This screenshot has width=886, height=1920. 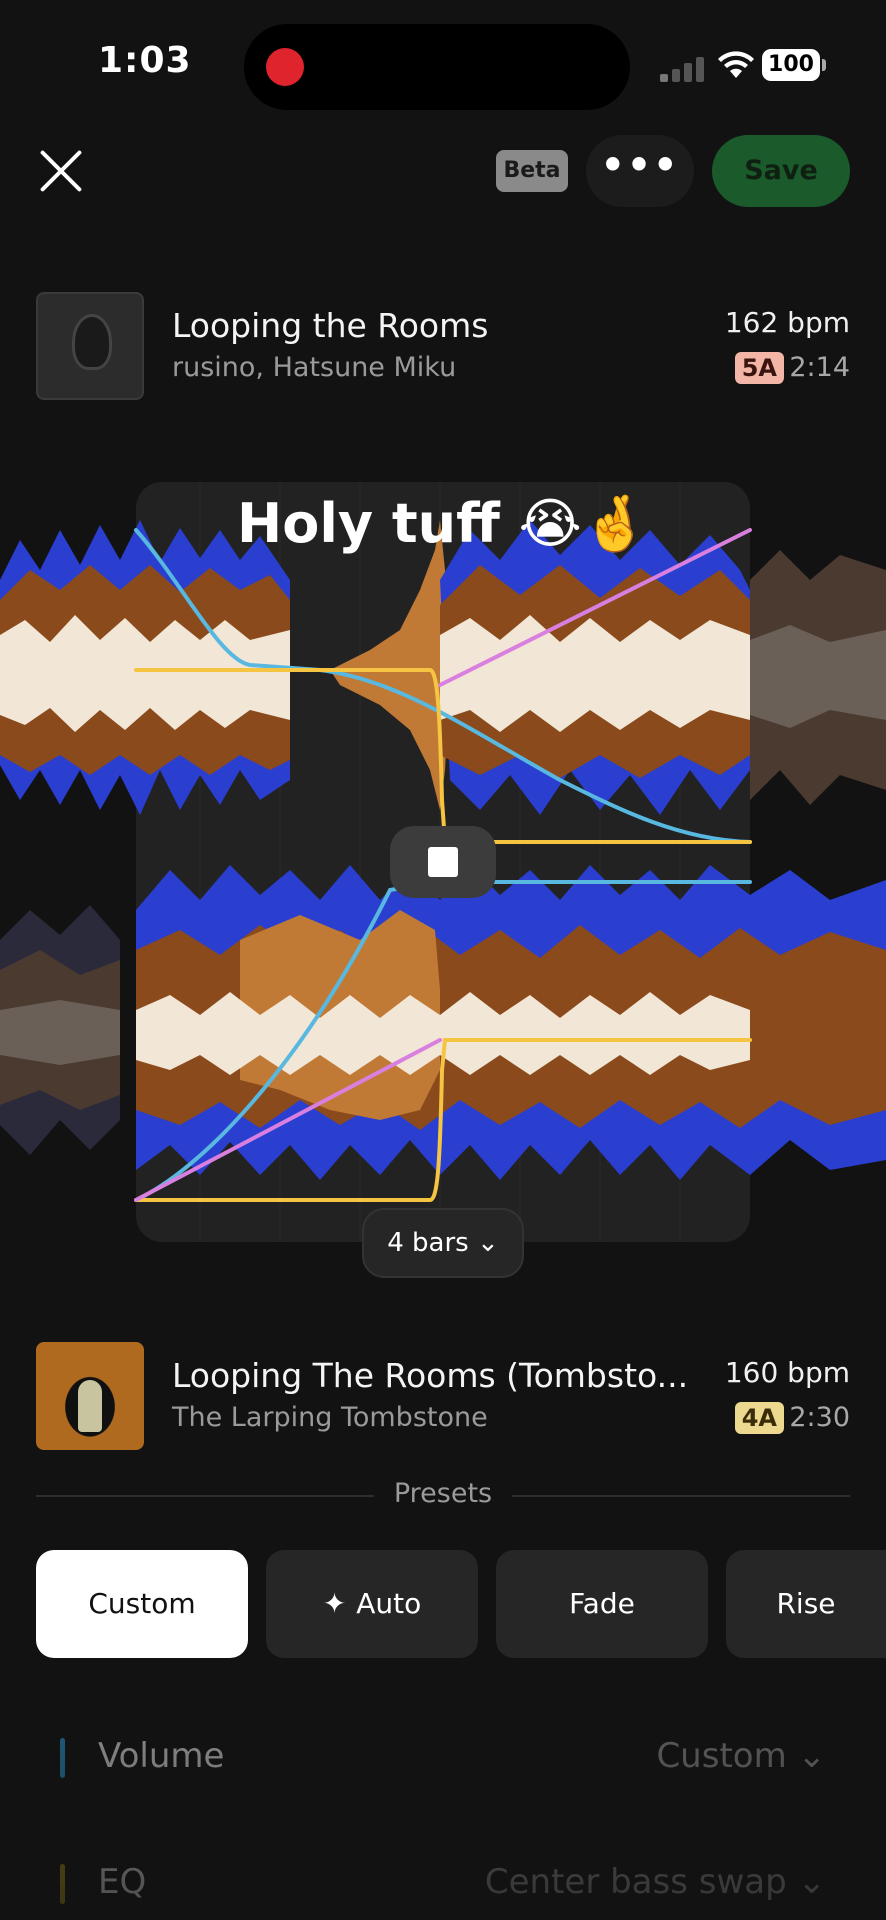 I want to click on track-a-title: Looping the Rooms, so click(x=330, y=325).